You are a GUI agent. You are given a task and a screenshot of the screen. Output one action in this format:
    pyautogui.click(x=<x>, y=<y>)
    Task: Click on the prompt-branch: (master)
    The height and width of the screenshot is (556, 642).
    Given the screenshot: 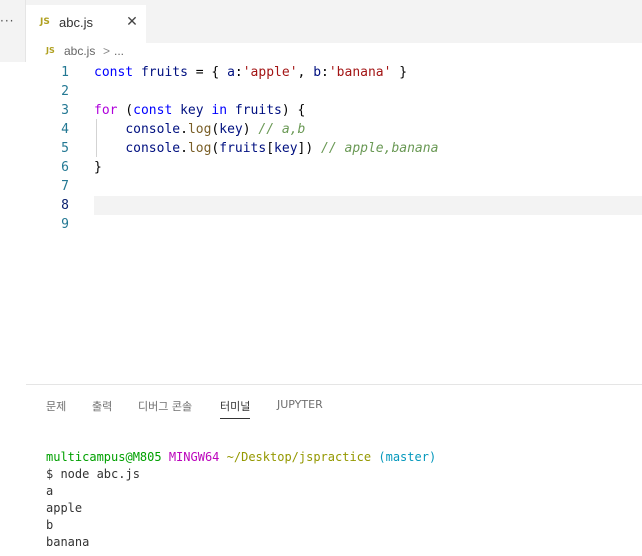 What is the action you would take?
    pyautogui.click(x=407, y=457)
    